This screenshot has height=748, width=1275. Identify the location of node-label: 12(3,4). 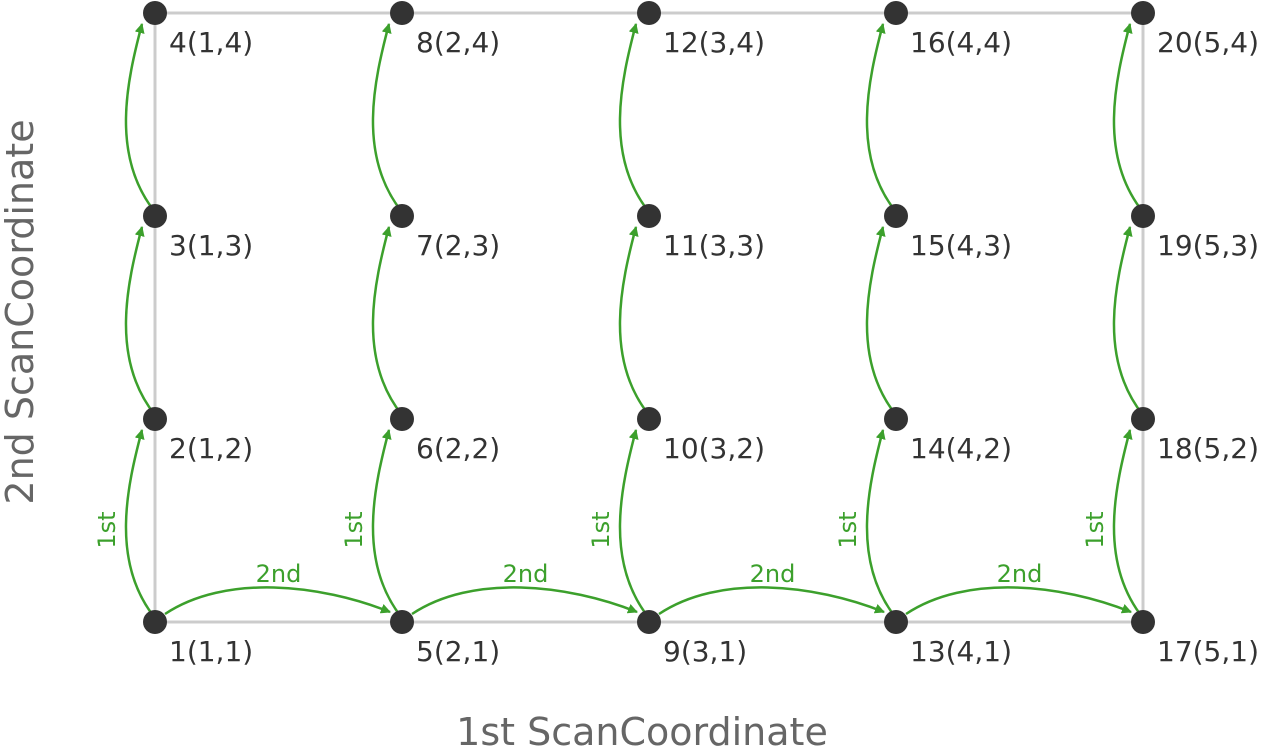
(714, 42).